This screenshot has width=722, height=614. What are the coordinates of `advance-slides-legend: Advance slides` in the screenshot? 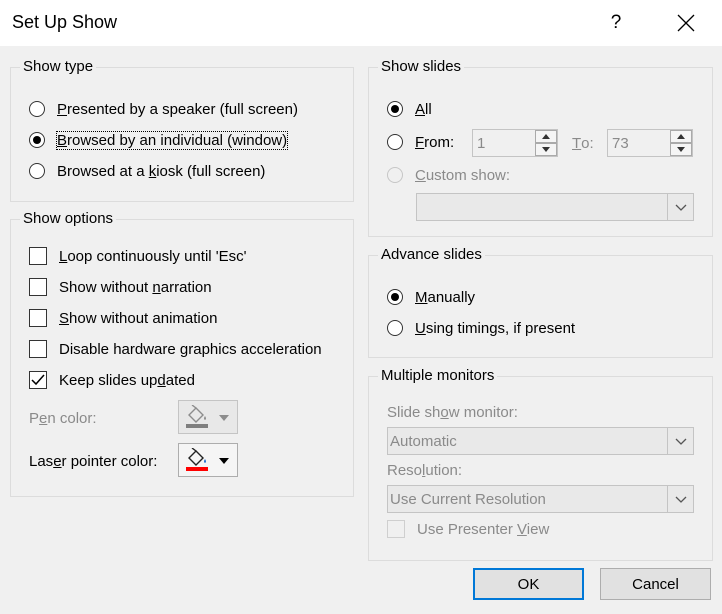 It's located at (431, 255).